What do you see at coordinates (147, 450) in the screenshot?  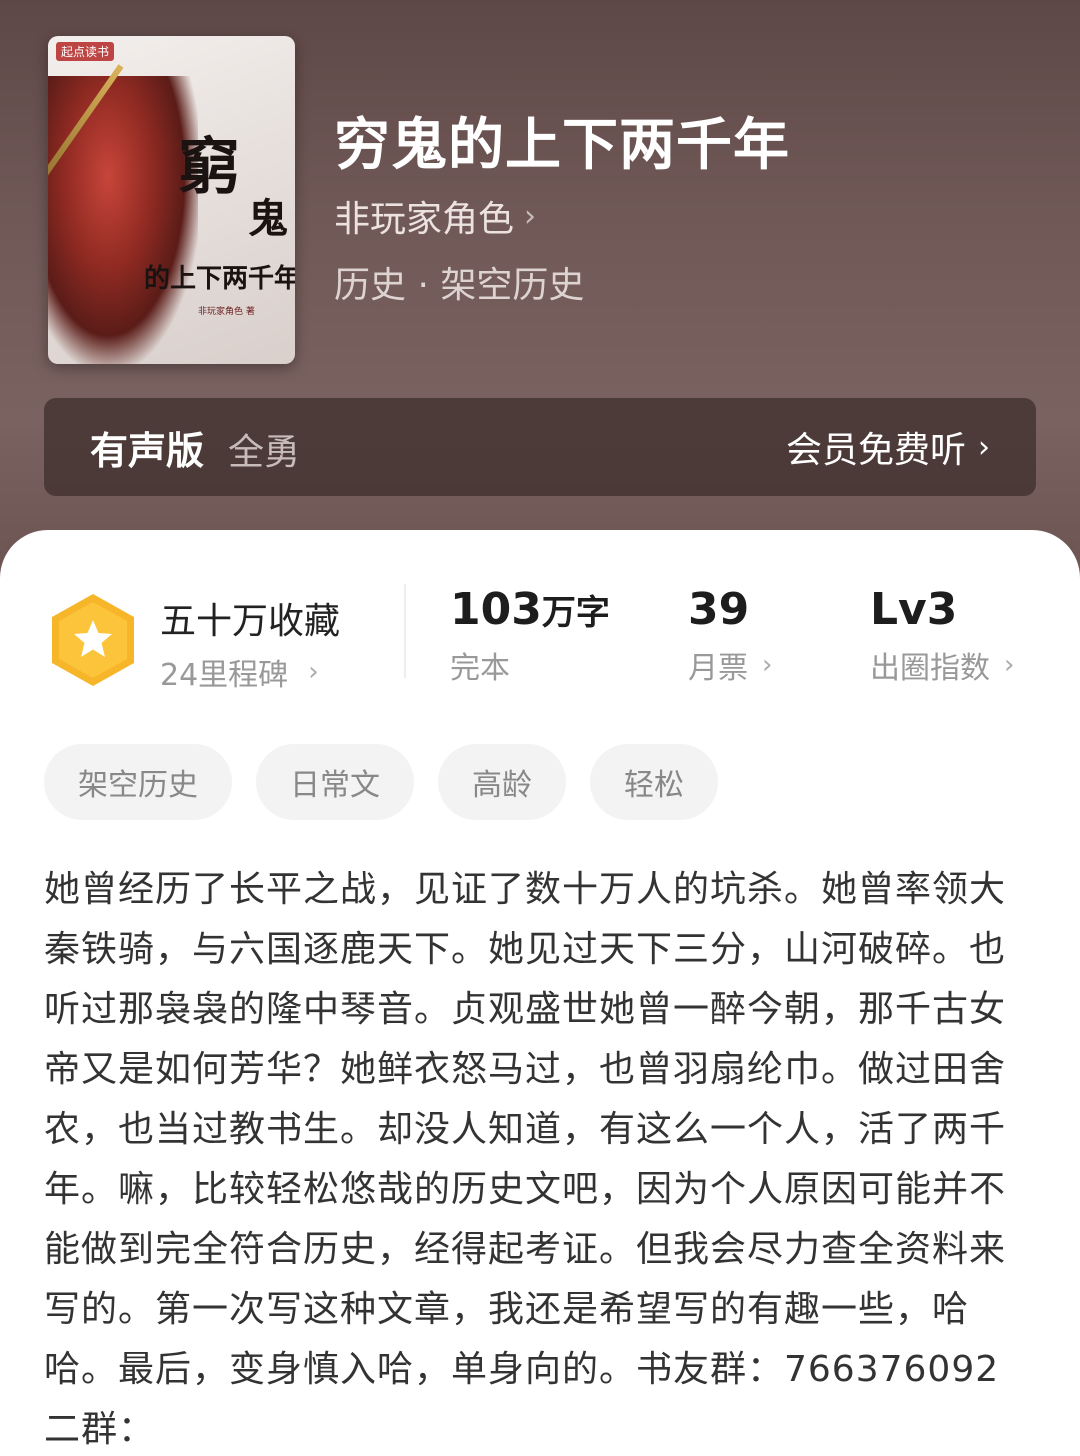 I see `audio-label: 有声版` at bounding box center [147, 450].